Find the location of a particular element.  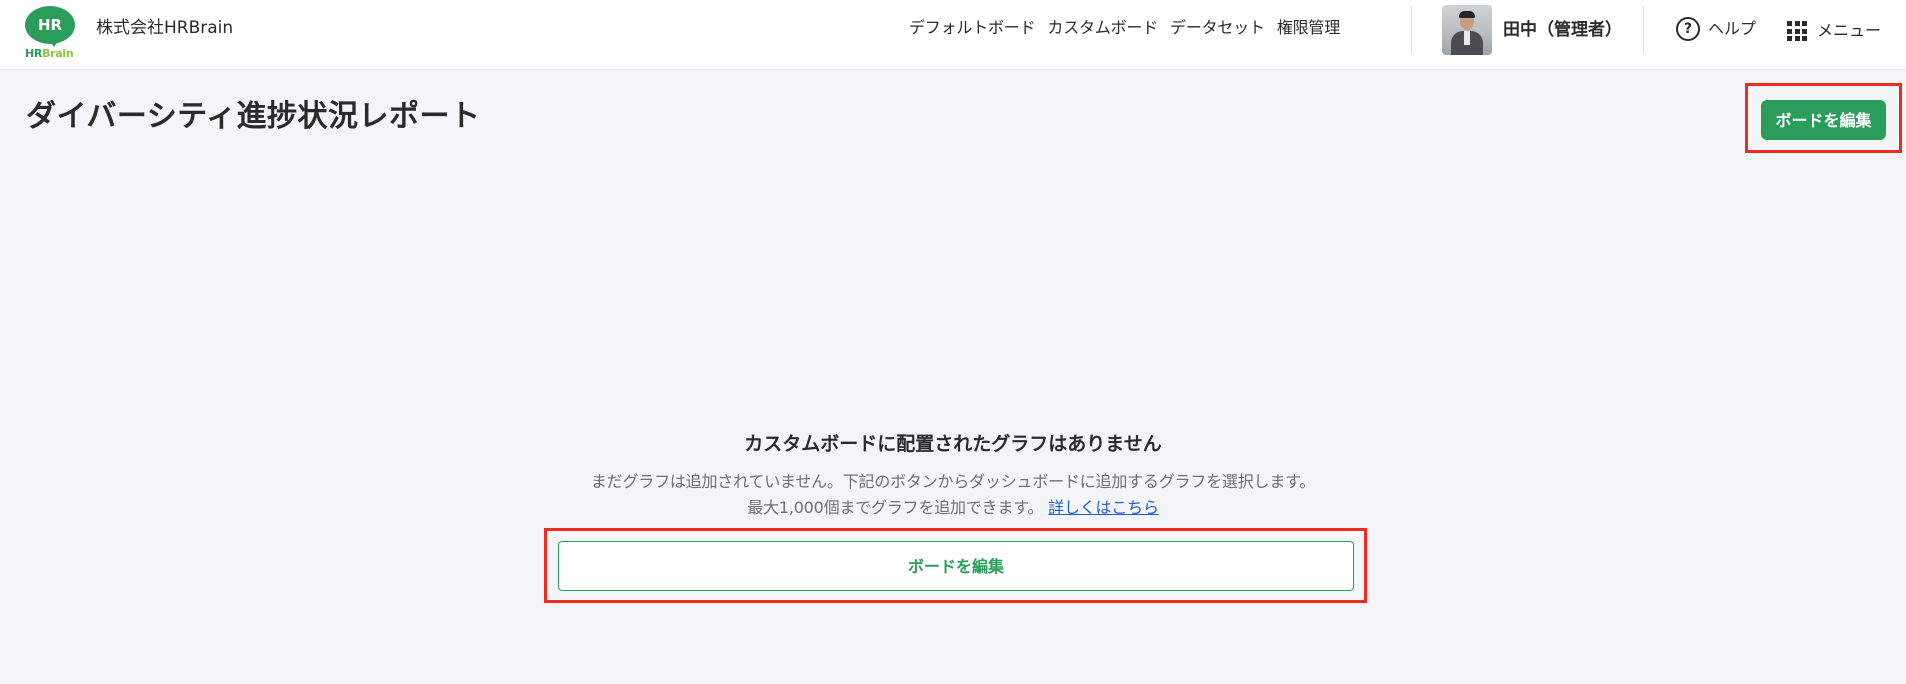

logo-word-brain: Brain is located at coordinates (58, 53).